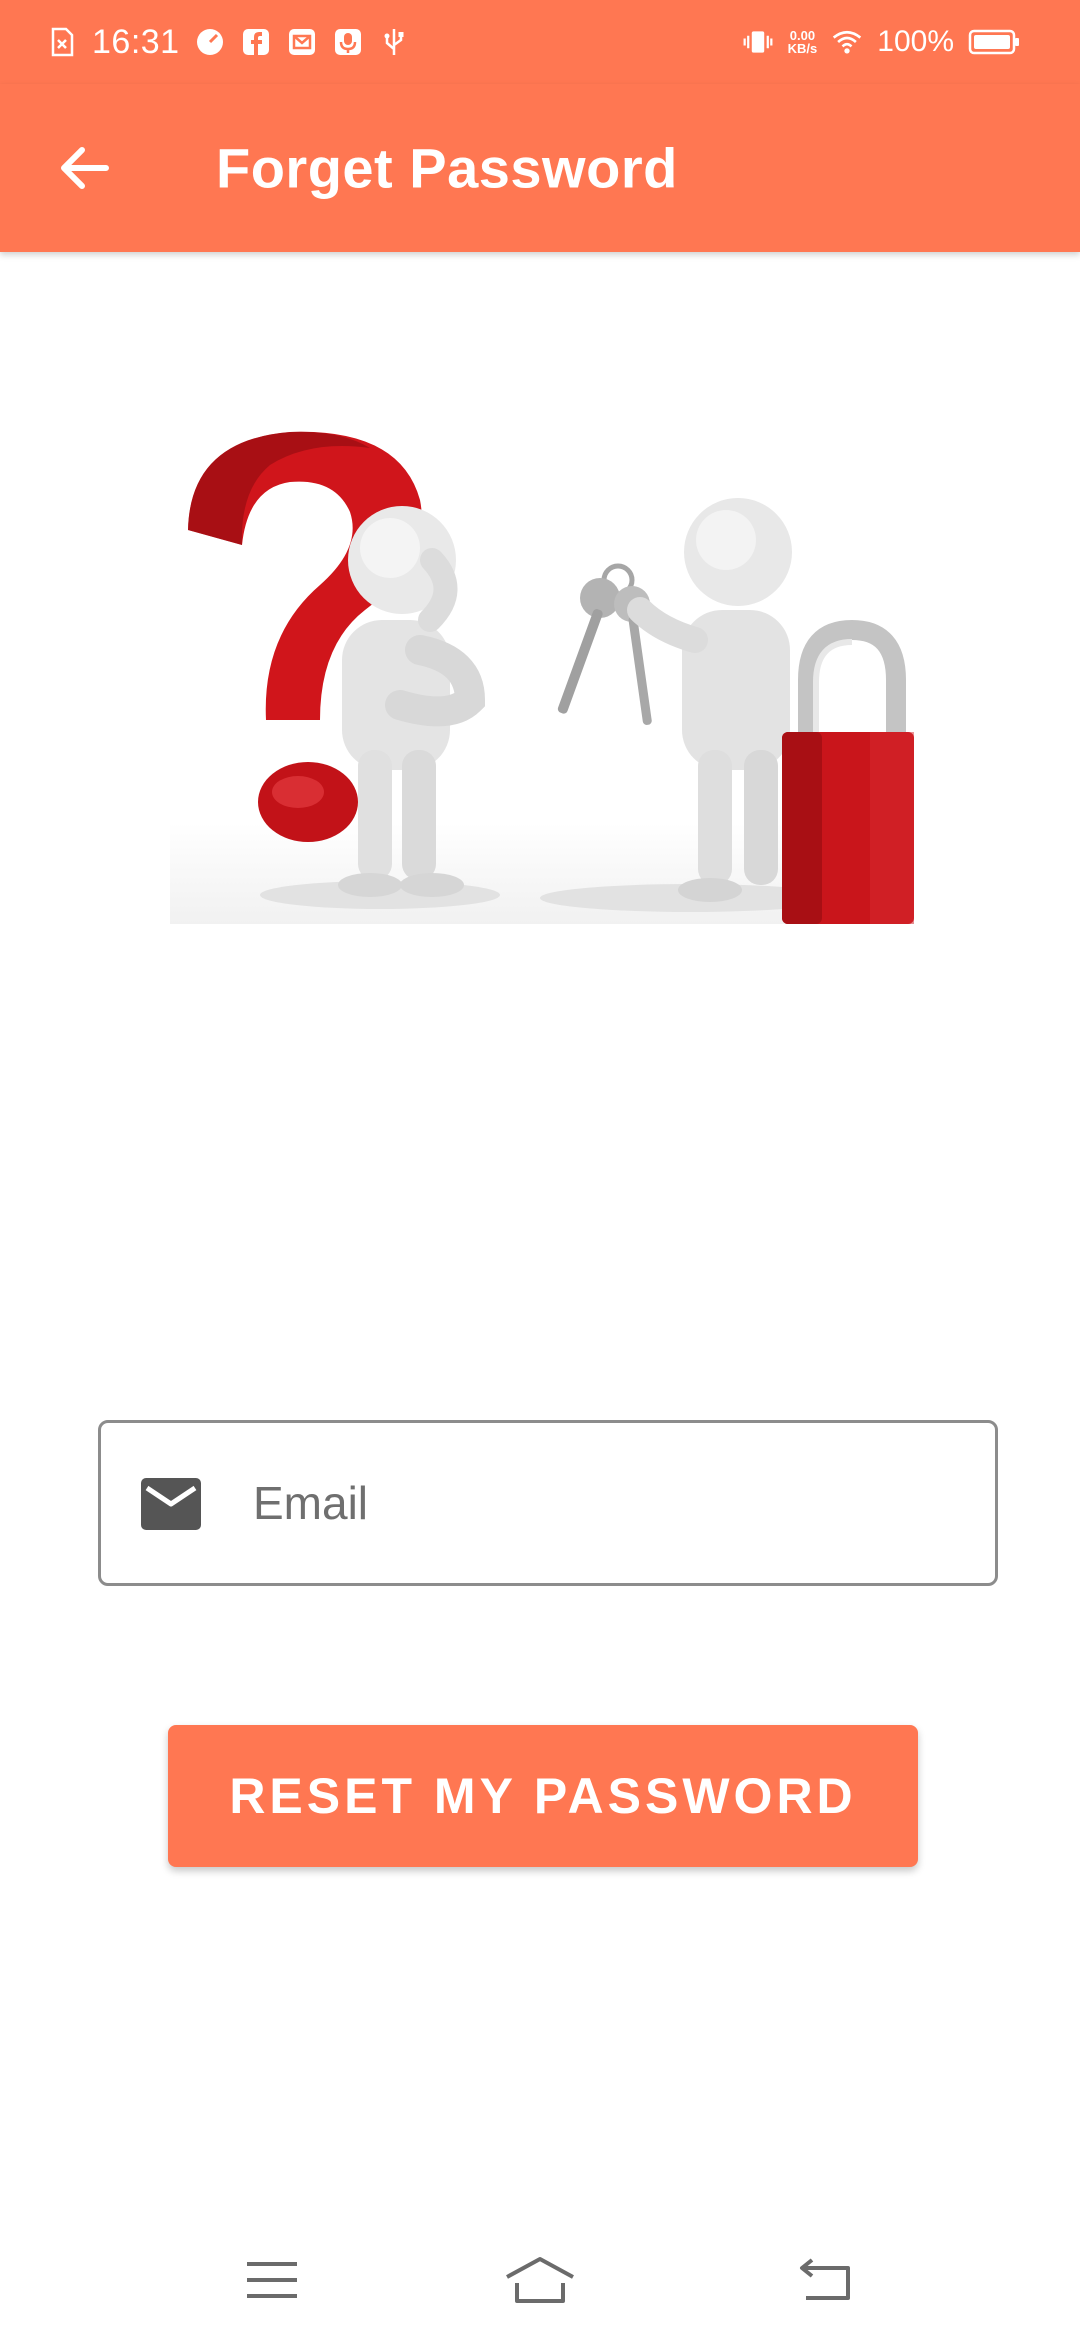 The width and height of the screenshot is (1080, 2340). What do you see at coordinates (256, 42) in the screenshot?
I see `facebook-icon` at bounding box center [256, 42].